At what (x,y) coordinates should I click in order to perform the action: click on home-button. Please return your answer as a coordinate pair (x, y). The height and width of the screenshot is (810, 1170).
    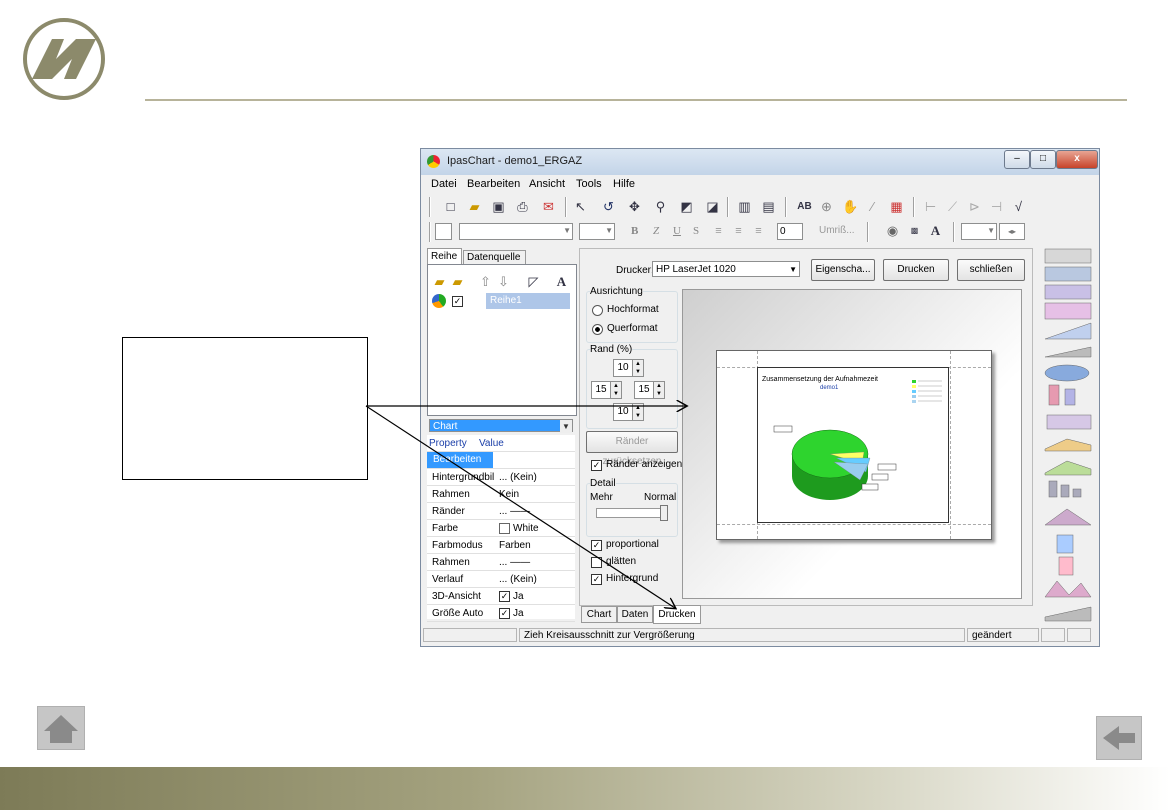
    Looking at the image, I should click on (61, 728).